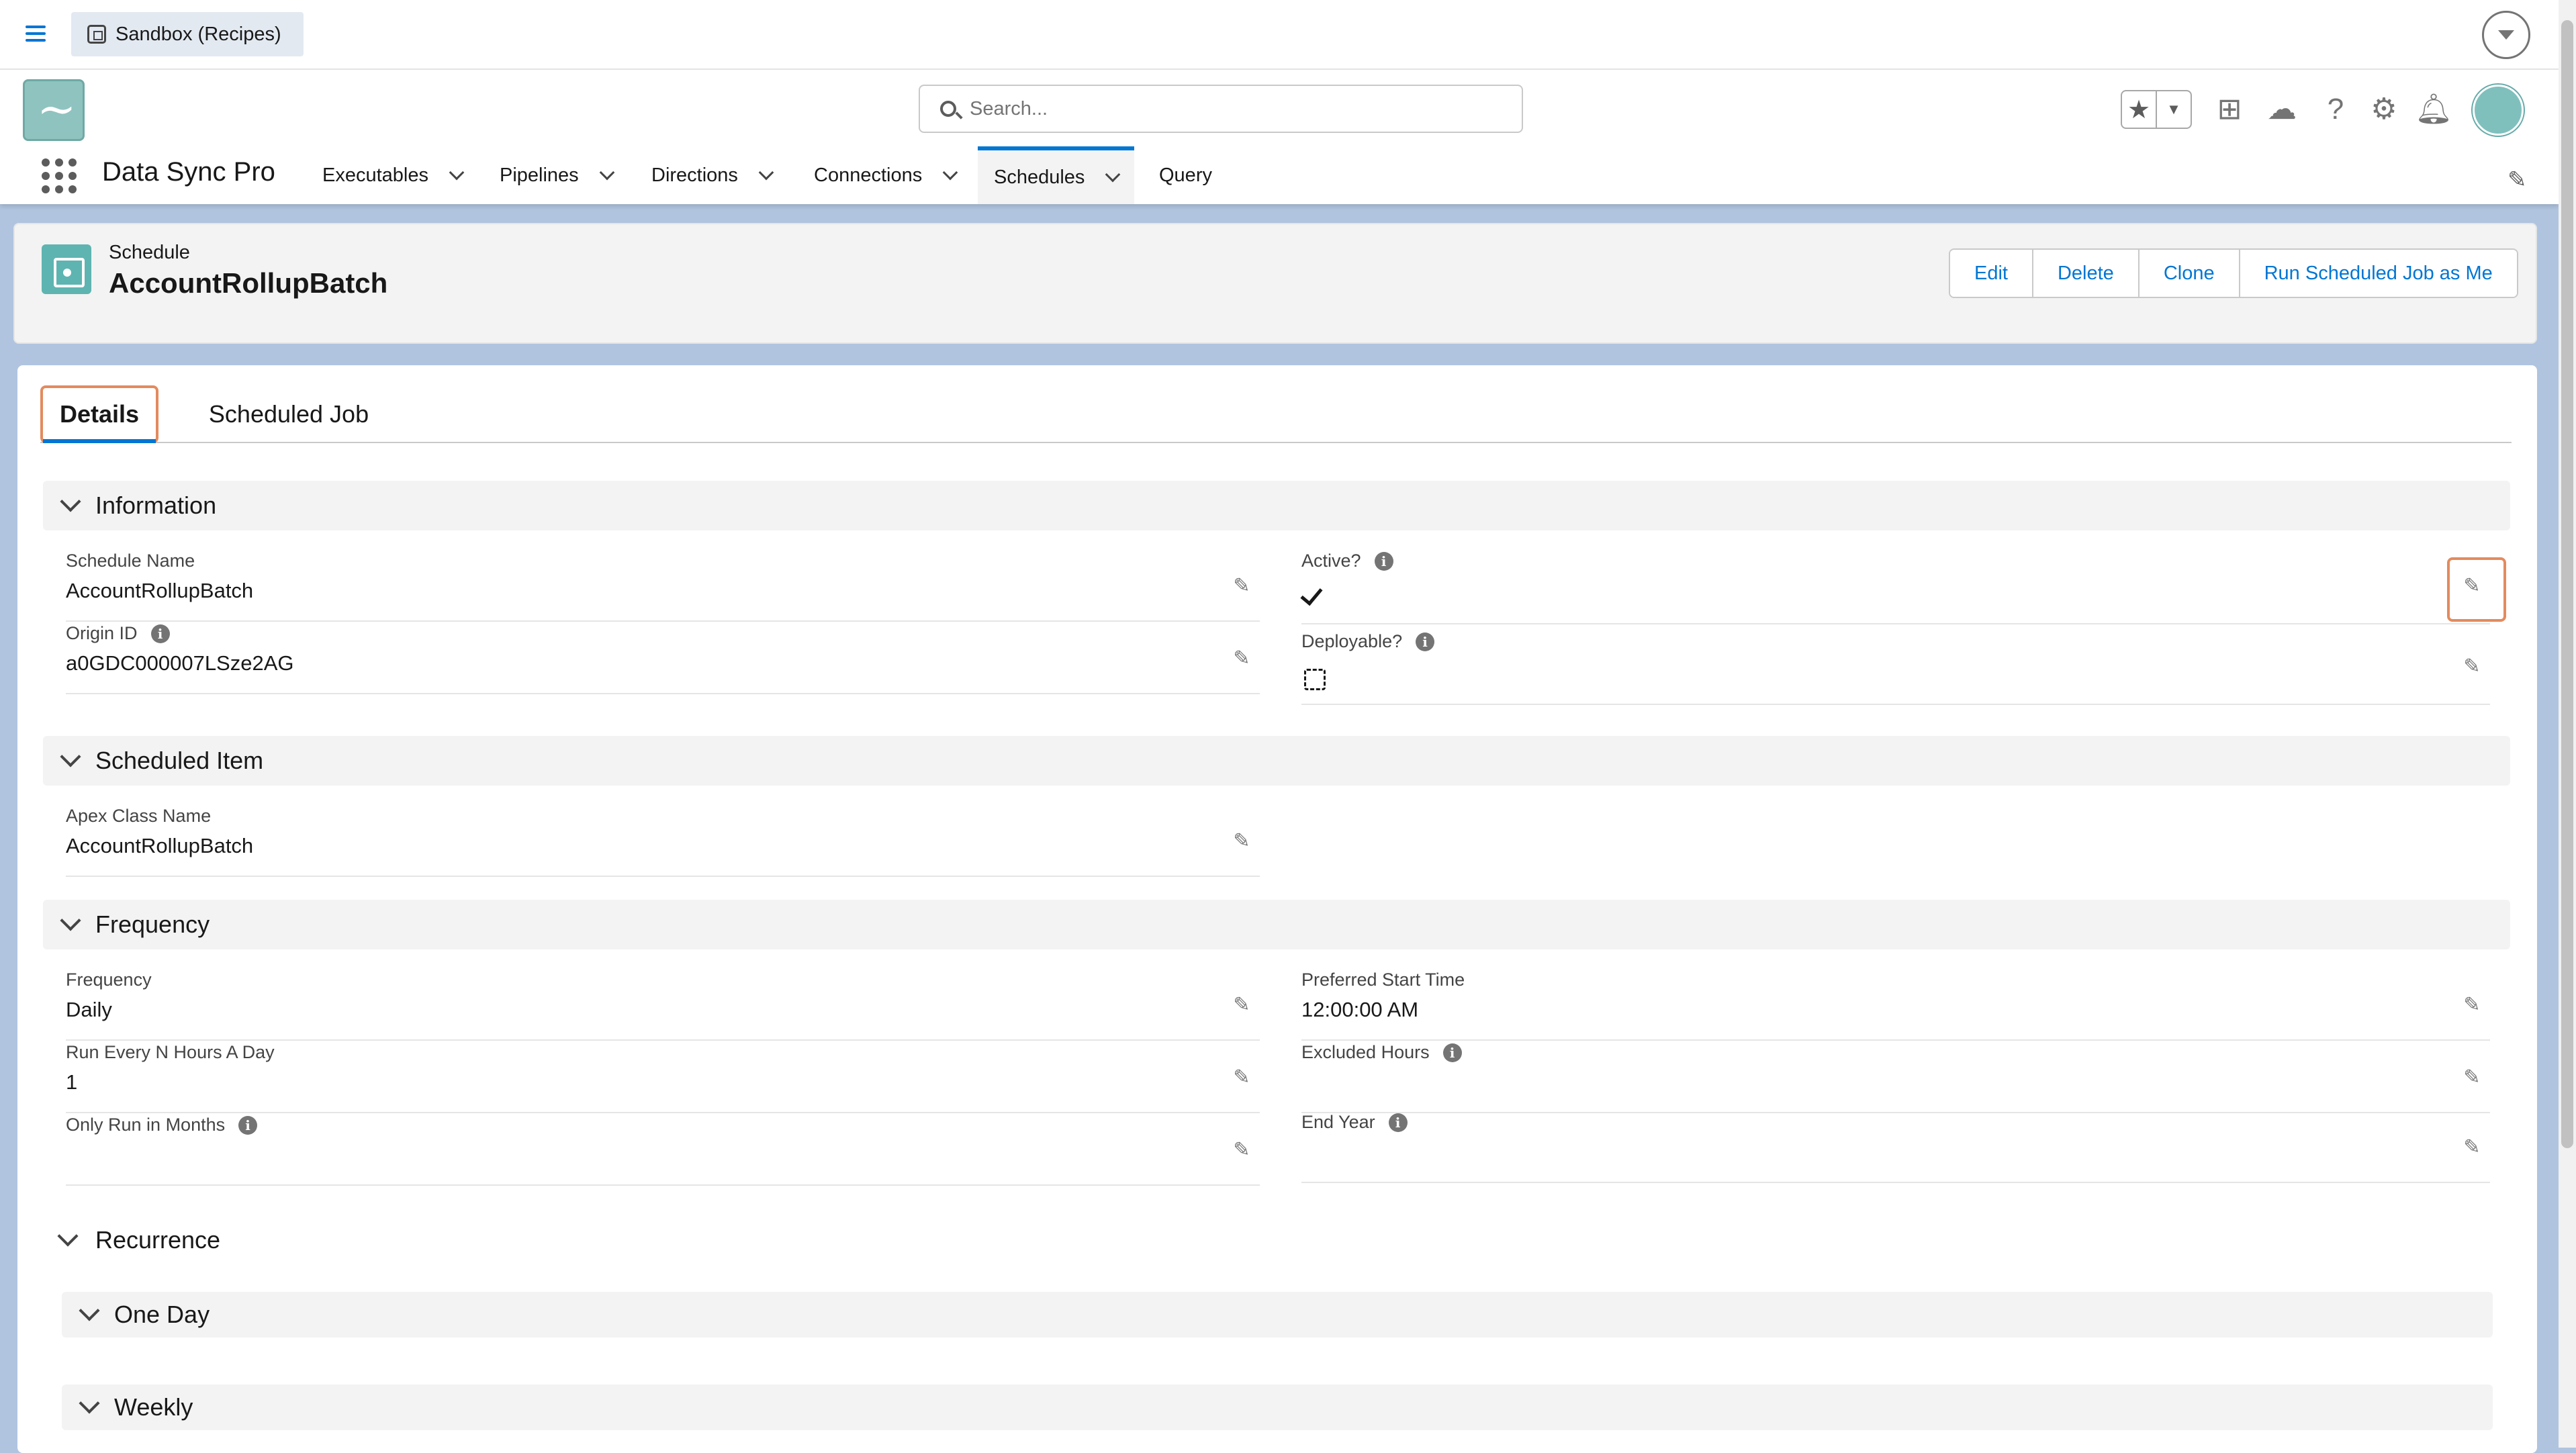 The width and height of the screenshot is (2576, 1453). Describe the element at coordinates (2189, 273) in the screenshot. I see `clone-button: Clone` at that location.